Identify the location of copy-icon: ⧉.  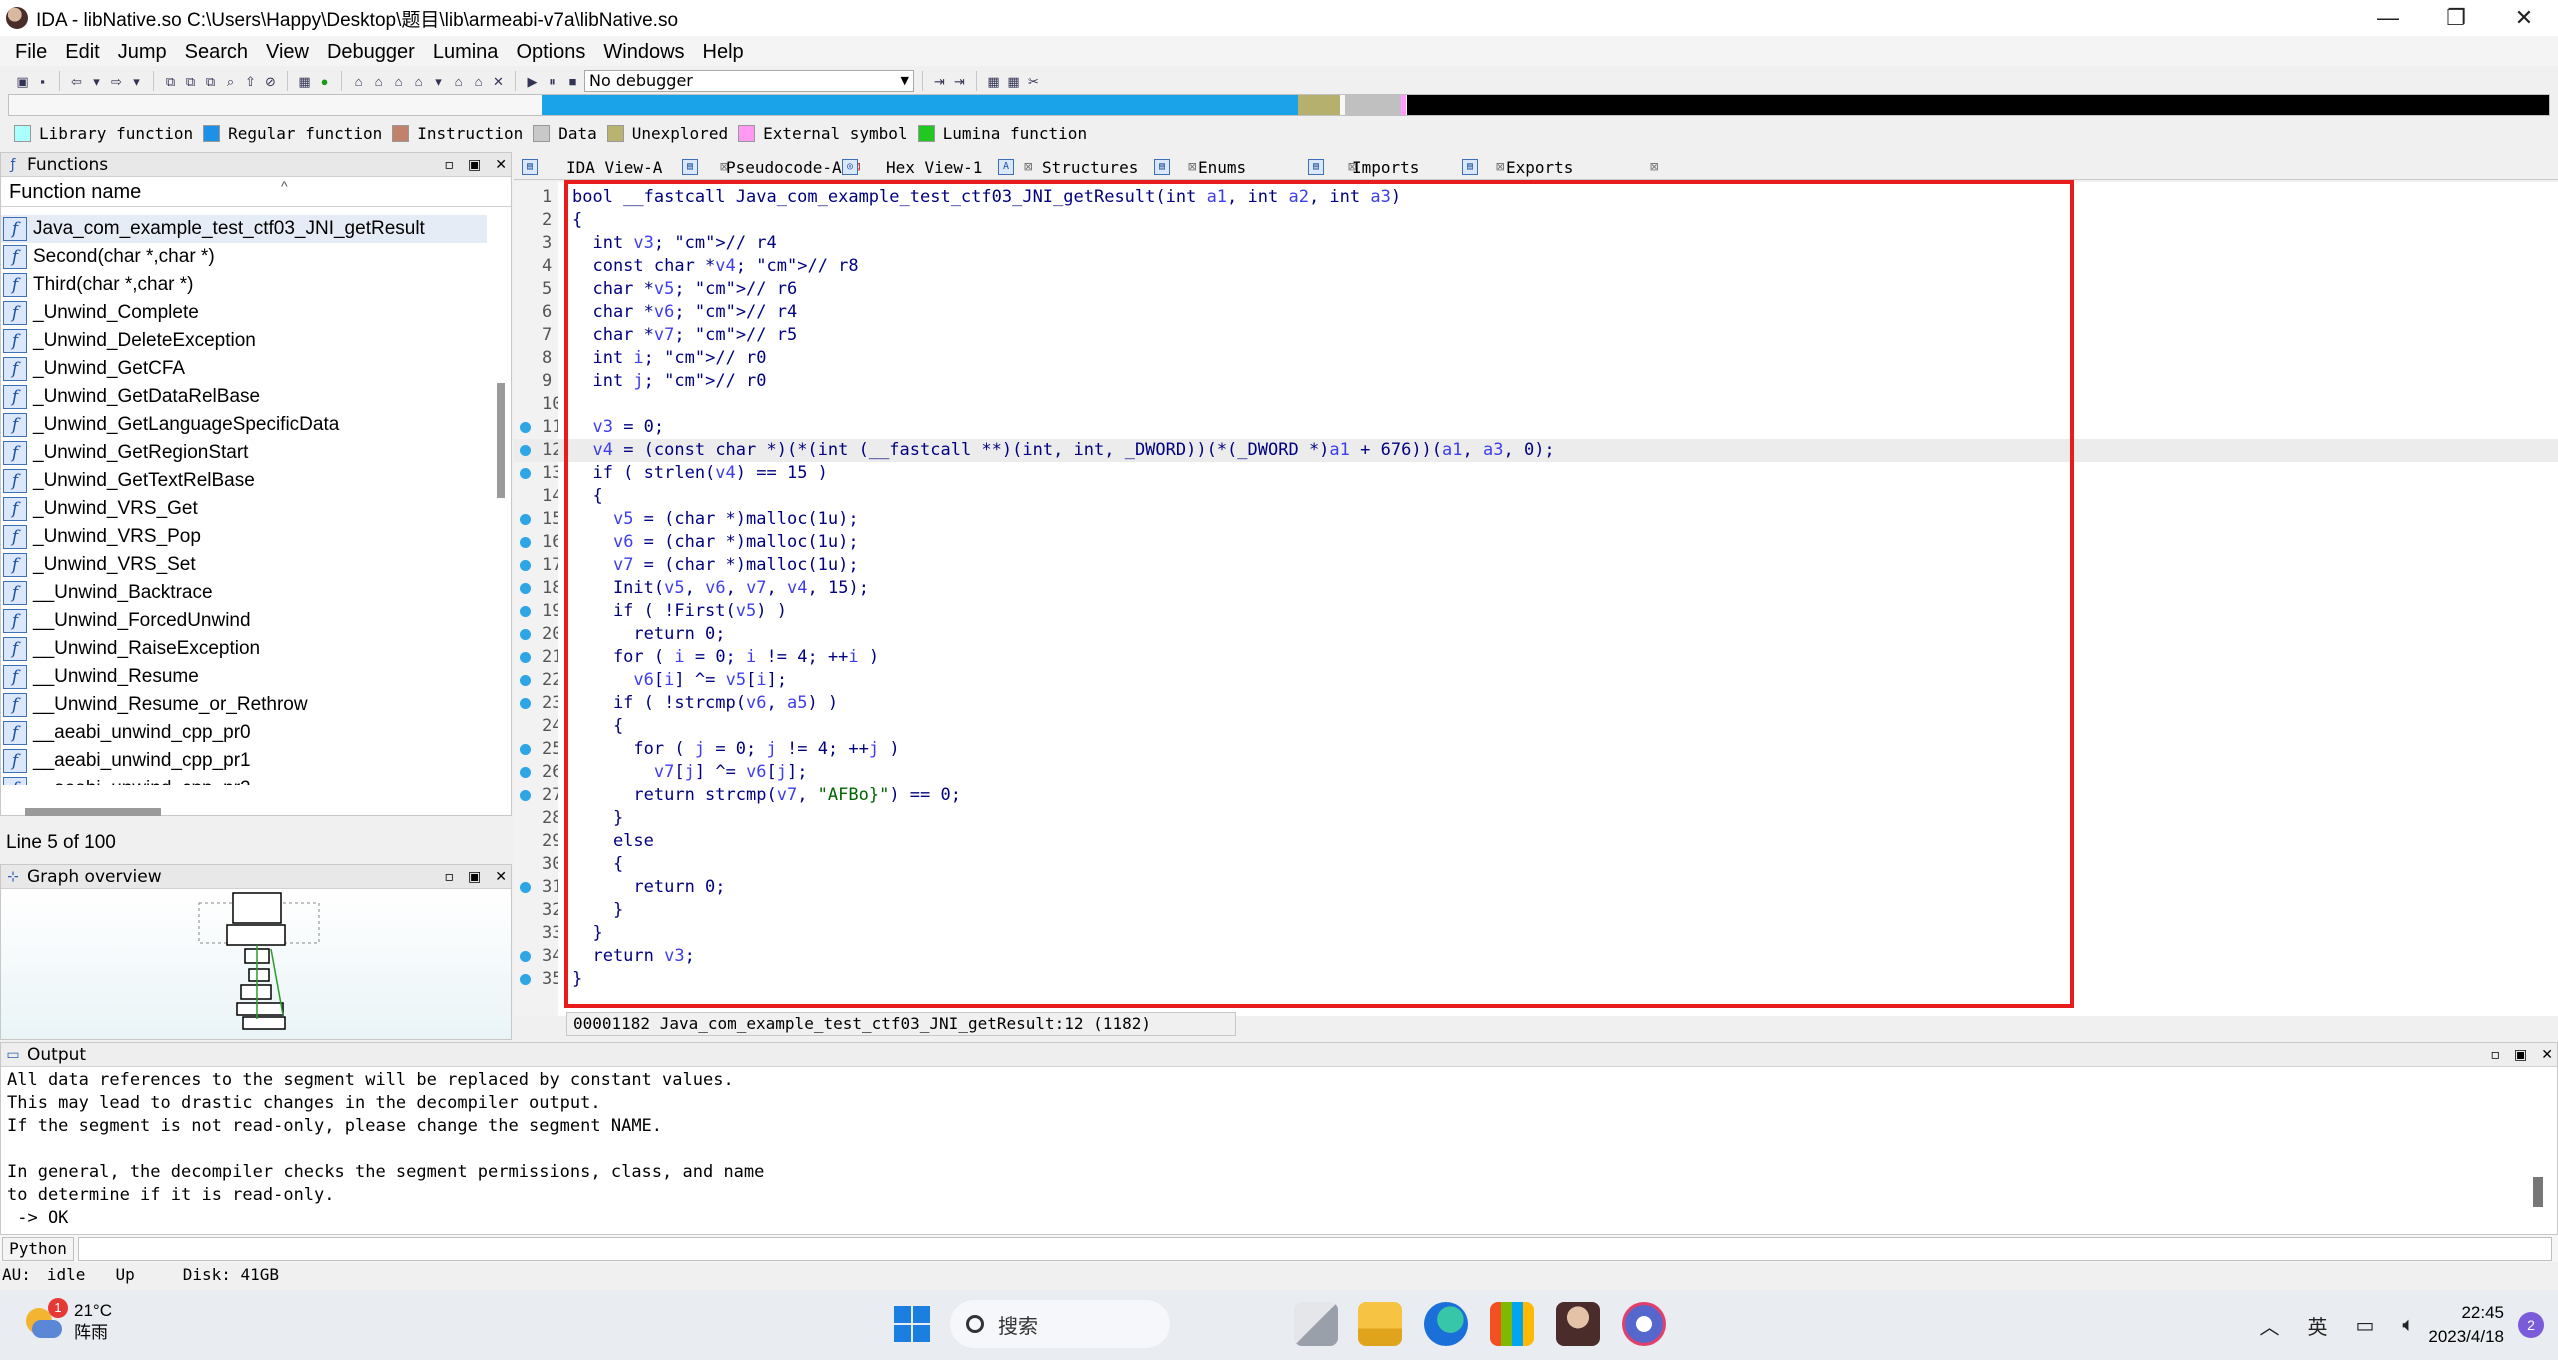
(170, 81).